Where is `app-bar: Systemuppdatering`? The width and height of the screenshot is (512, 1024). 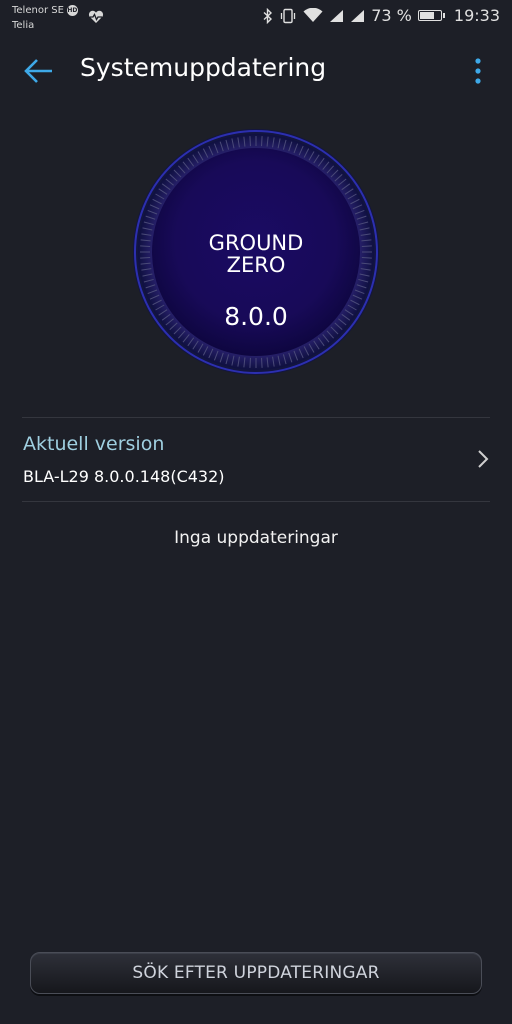
app-bar: Systemuppdatering is located at coordinates (256, 70).